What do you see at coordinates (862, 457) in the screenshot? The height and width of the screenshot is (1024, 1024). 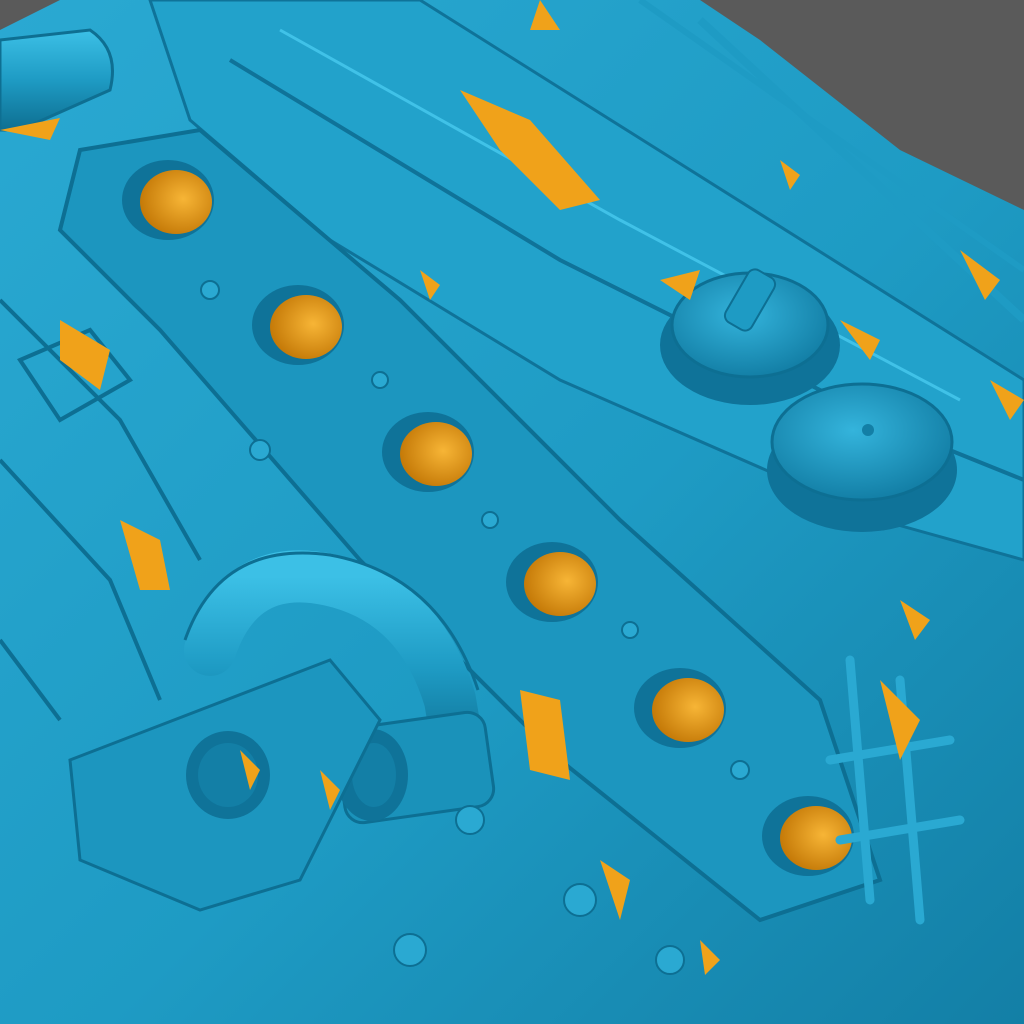 I see `round-cap` at bounding box center [862, 457].